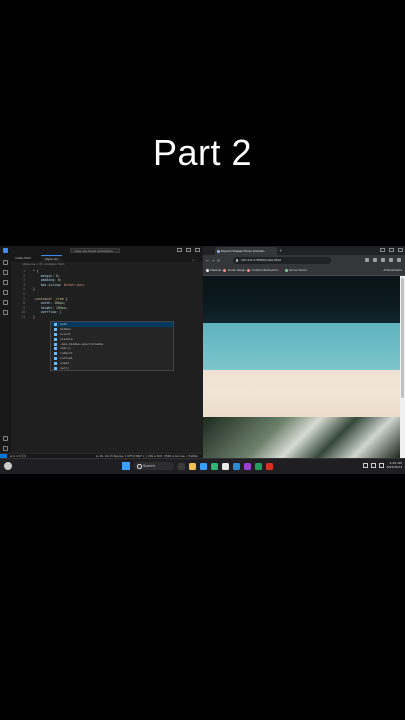 This screenshot has height=720, width=405. I want to click on puzzle-icon, so click(383, 260).